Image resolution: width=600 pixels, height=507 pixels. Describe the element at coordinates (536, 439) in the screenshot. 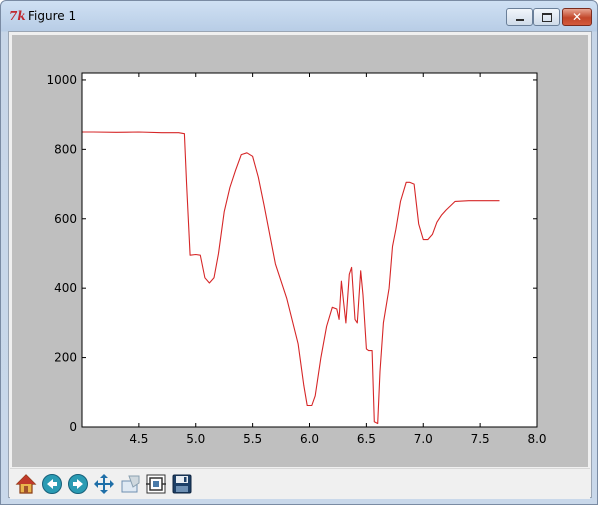

I see `x-tick-label: 8.0` at that location.